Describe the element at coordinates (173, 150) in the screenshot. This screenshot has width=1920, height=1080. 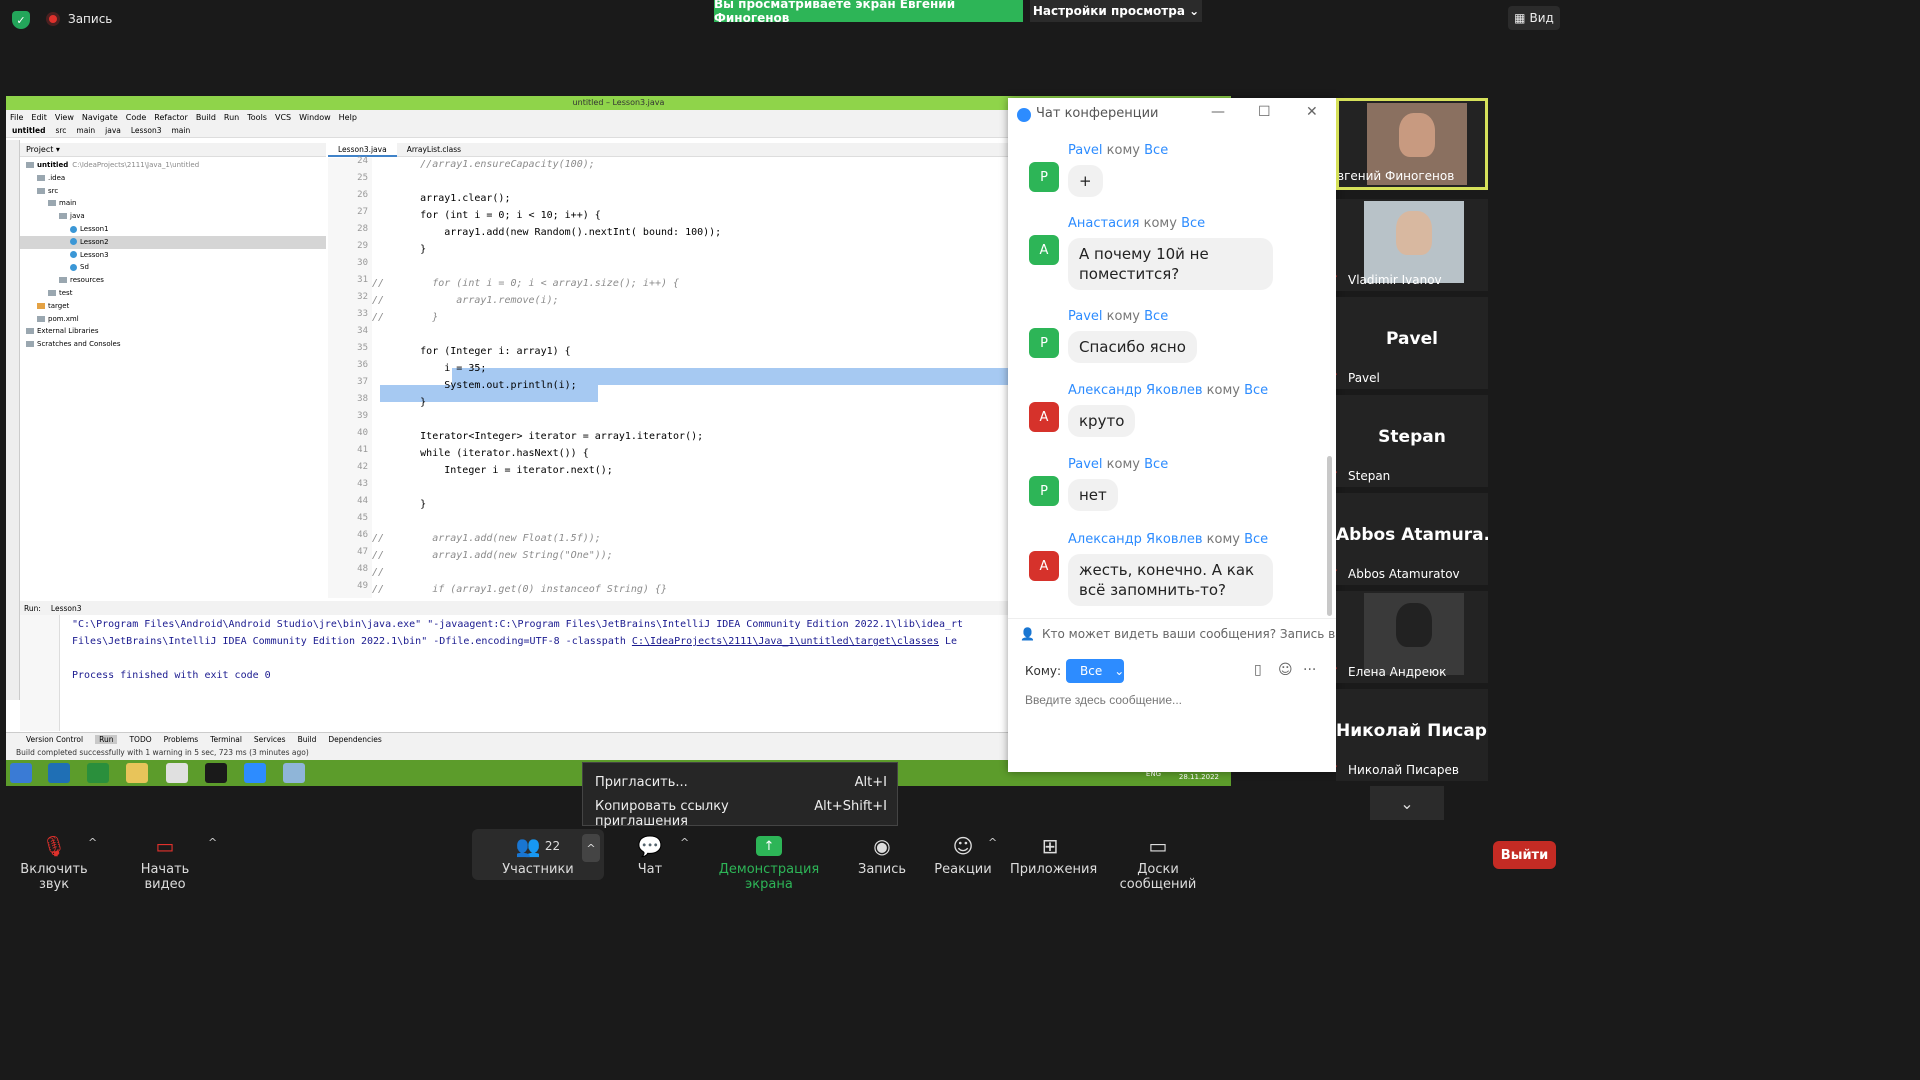
I see `project-panel-header: Project ▾` at that location.